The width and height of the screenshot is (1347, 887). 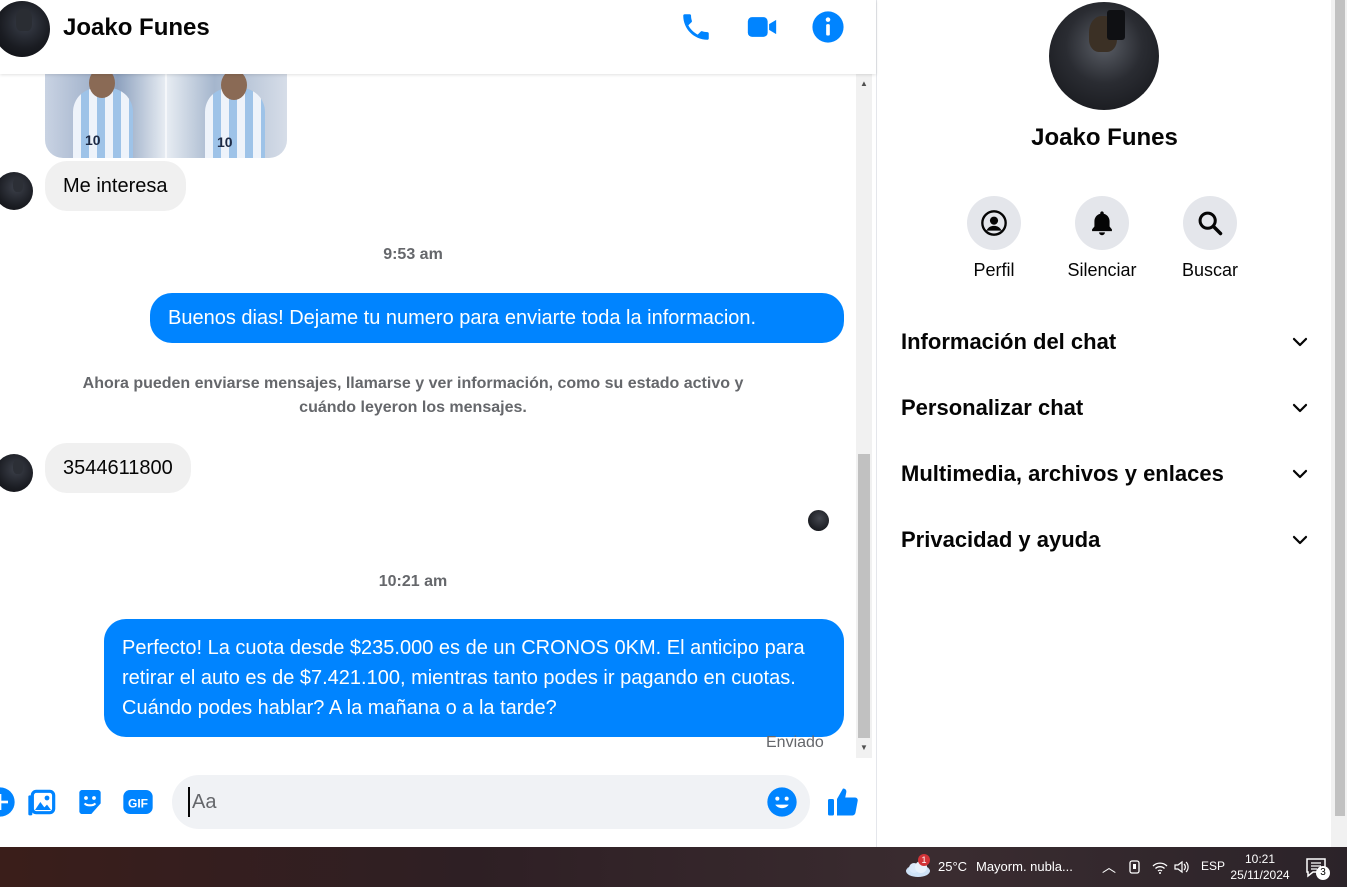 What do you see at coordinates (1001, 539) in the screenshot?
I see `section-label: Privacidad y ayuda` at bounding box center [1001, 539].